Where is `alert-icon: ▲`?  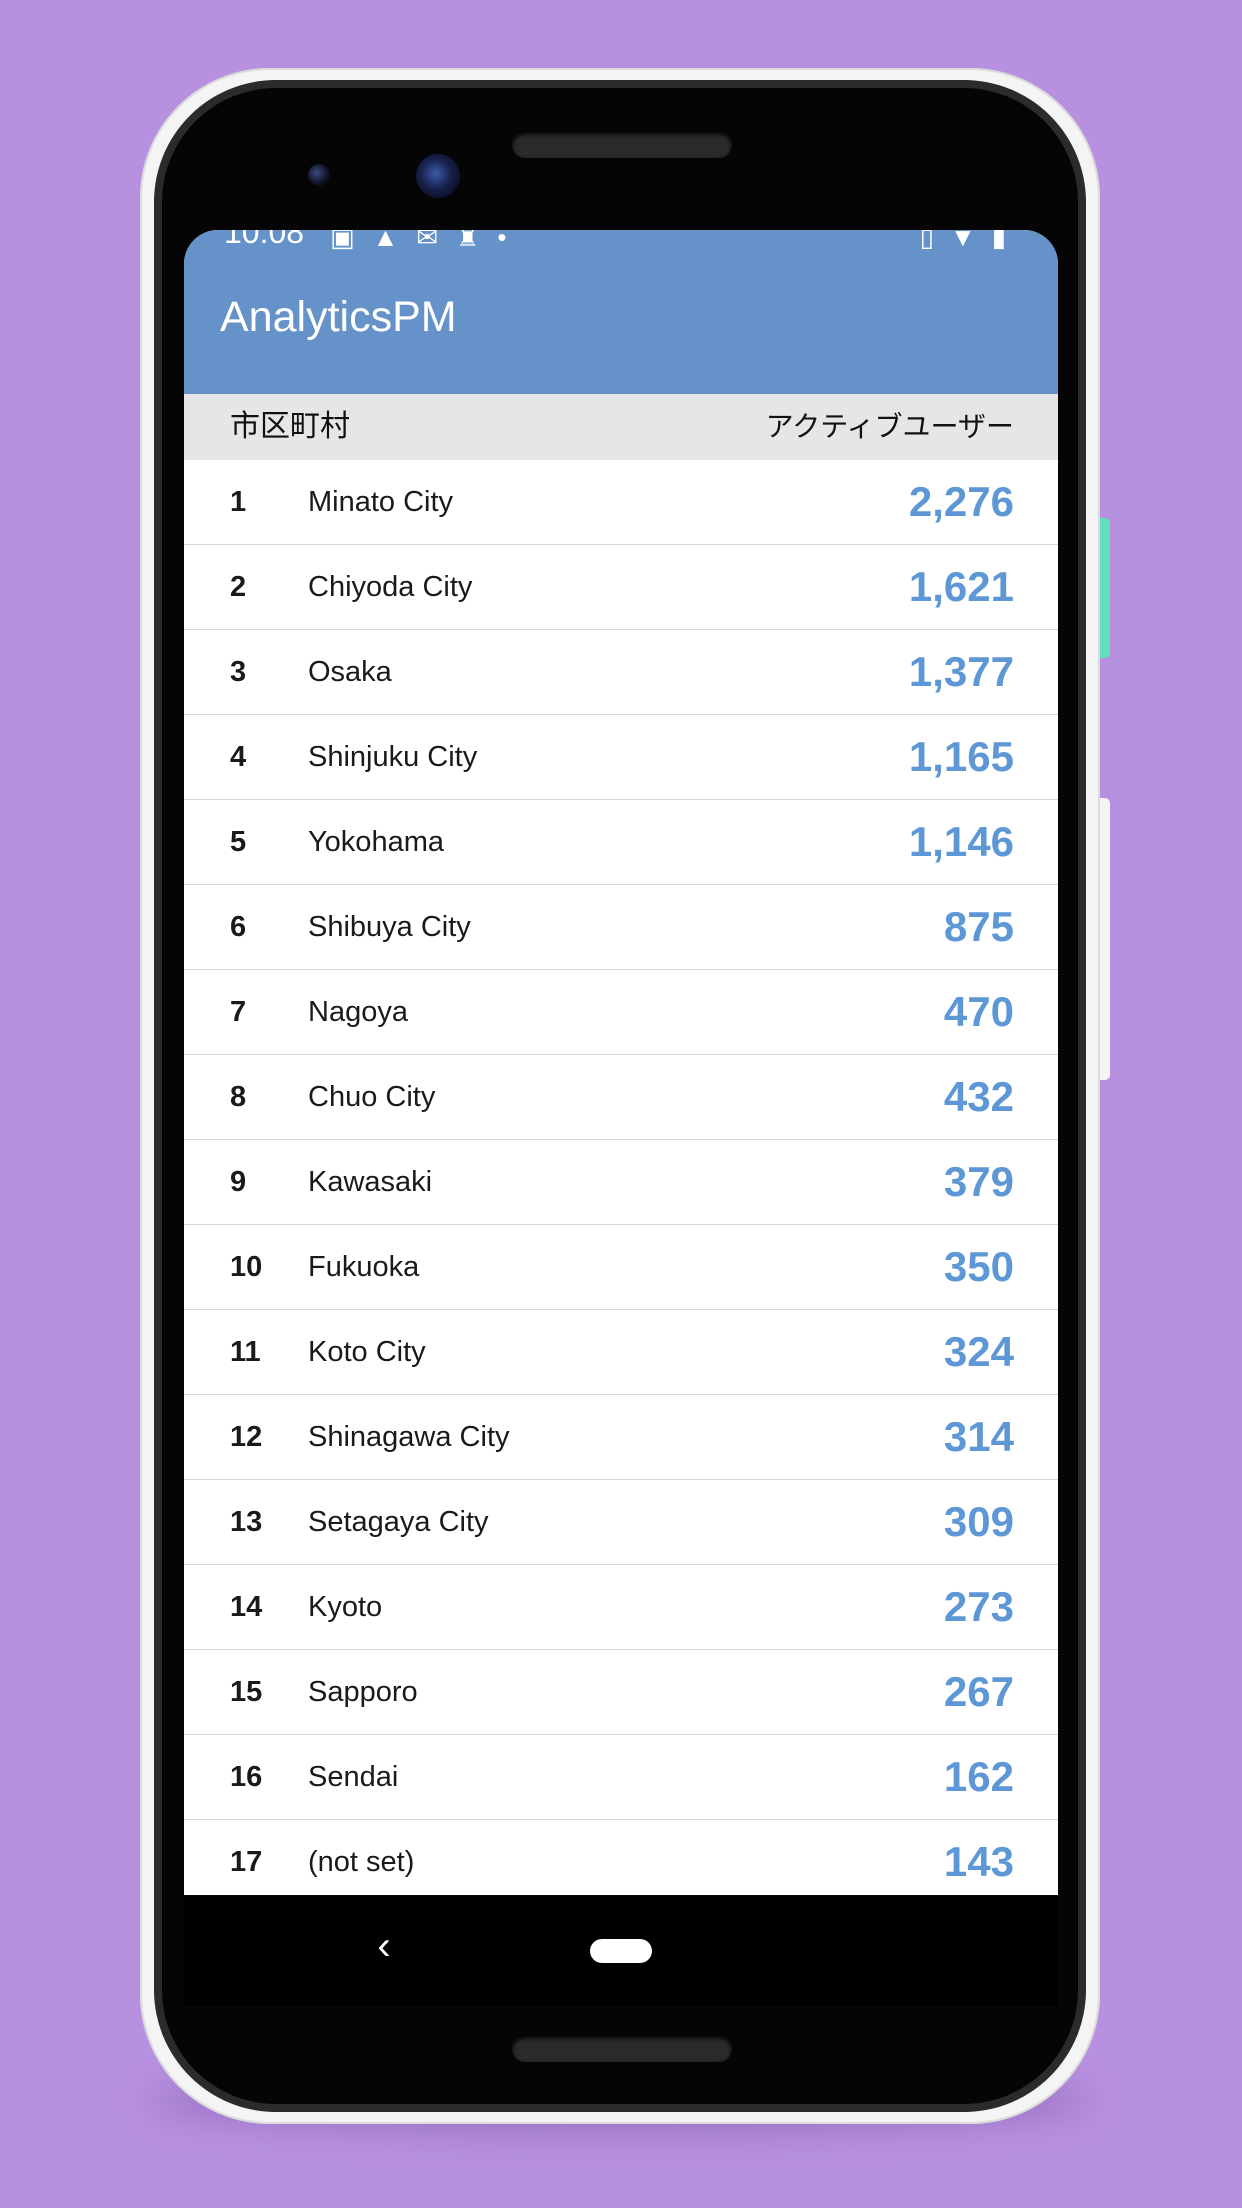 alert-icon: ▲ is located at coordinates (394, 241).